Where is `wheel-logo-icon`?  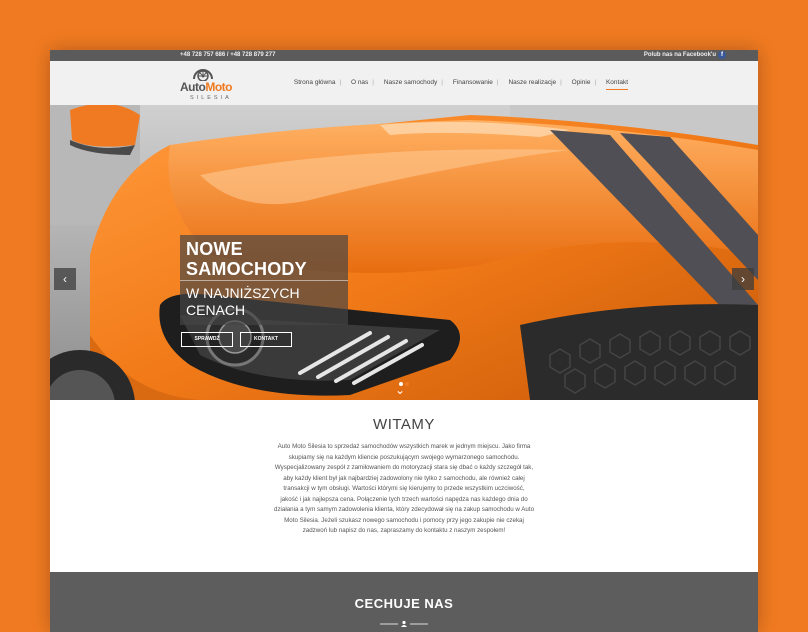
wheel-logo-icon is located at coordinates (203, 75).